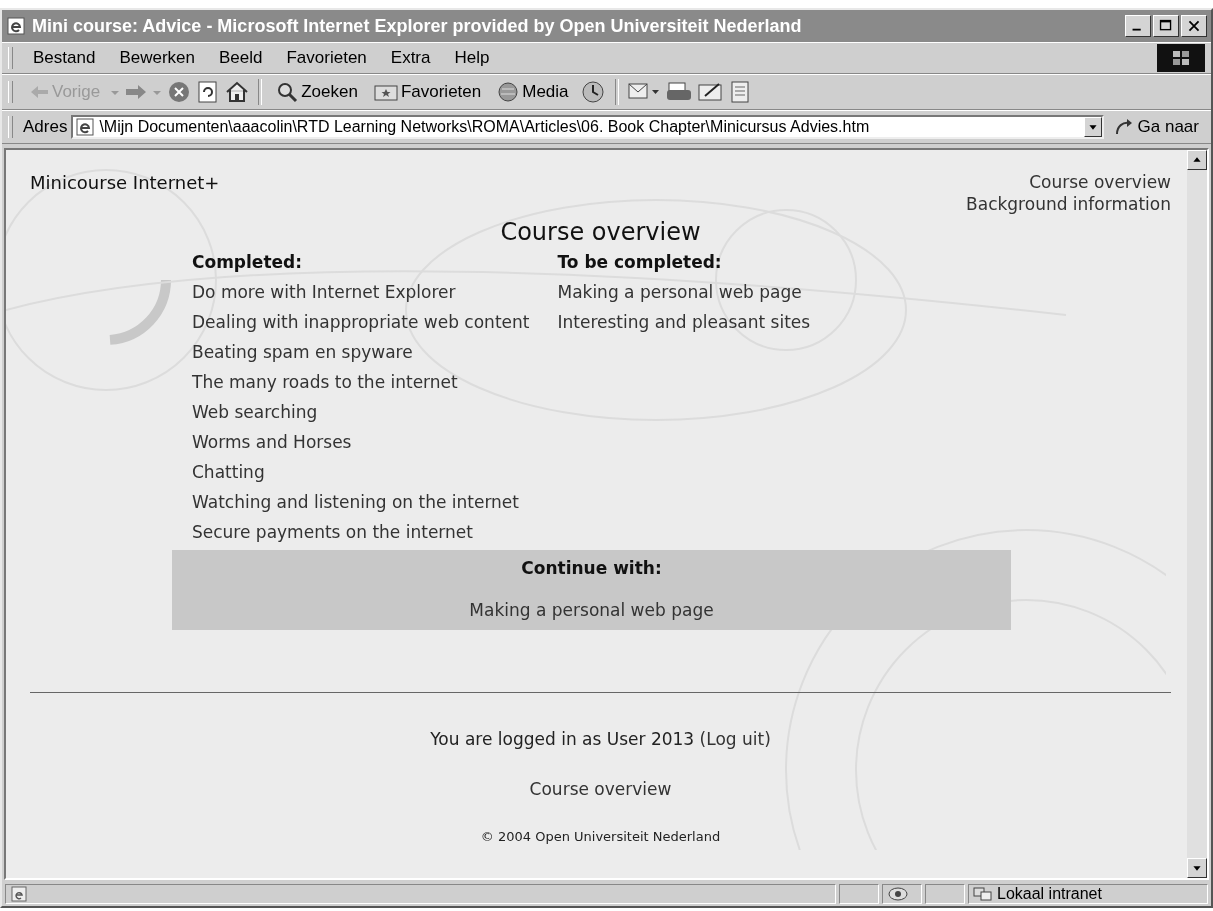 This screenshot has width=1213, height=911. I want to click on menu-item: Extra, so click(410, 58).